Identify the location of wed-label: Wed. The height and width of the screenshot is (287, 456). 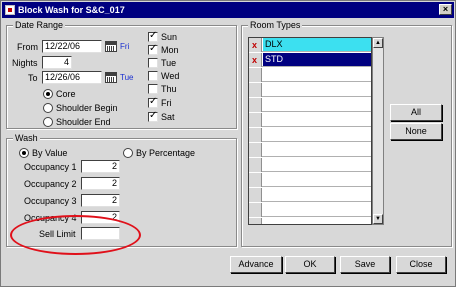
(170, 76).